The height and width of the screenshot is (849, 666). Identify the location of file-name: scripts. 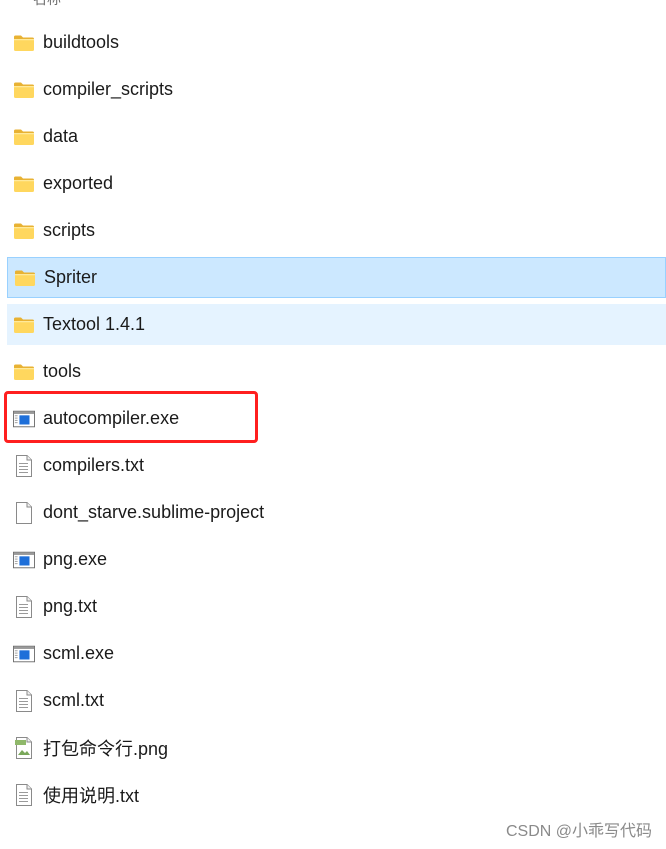
(69, 230).